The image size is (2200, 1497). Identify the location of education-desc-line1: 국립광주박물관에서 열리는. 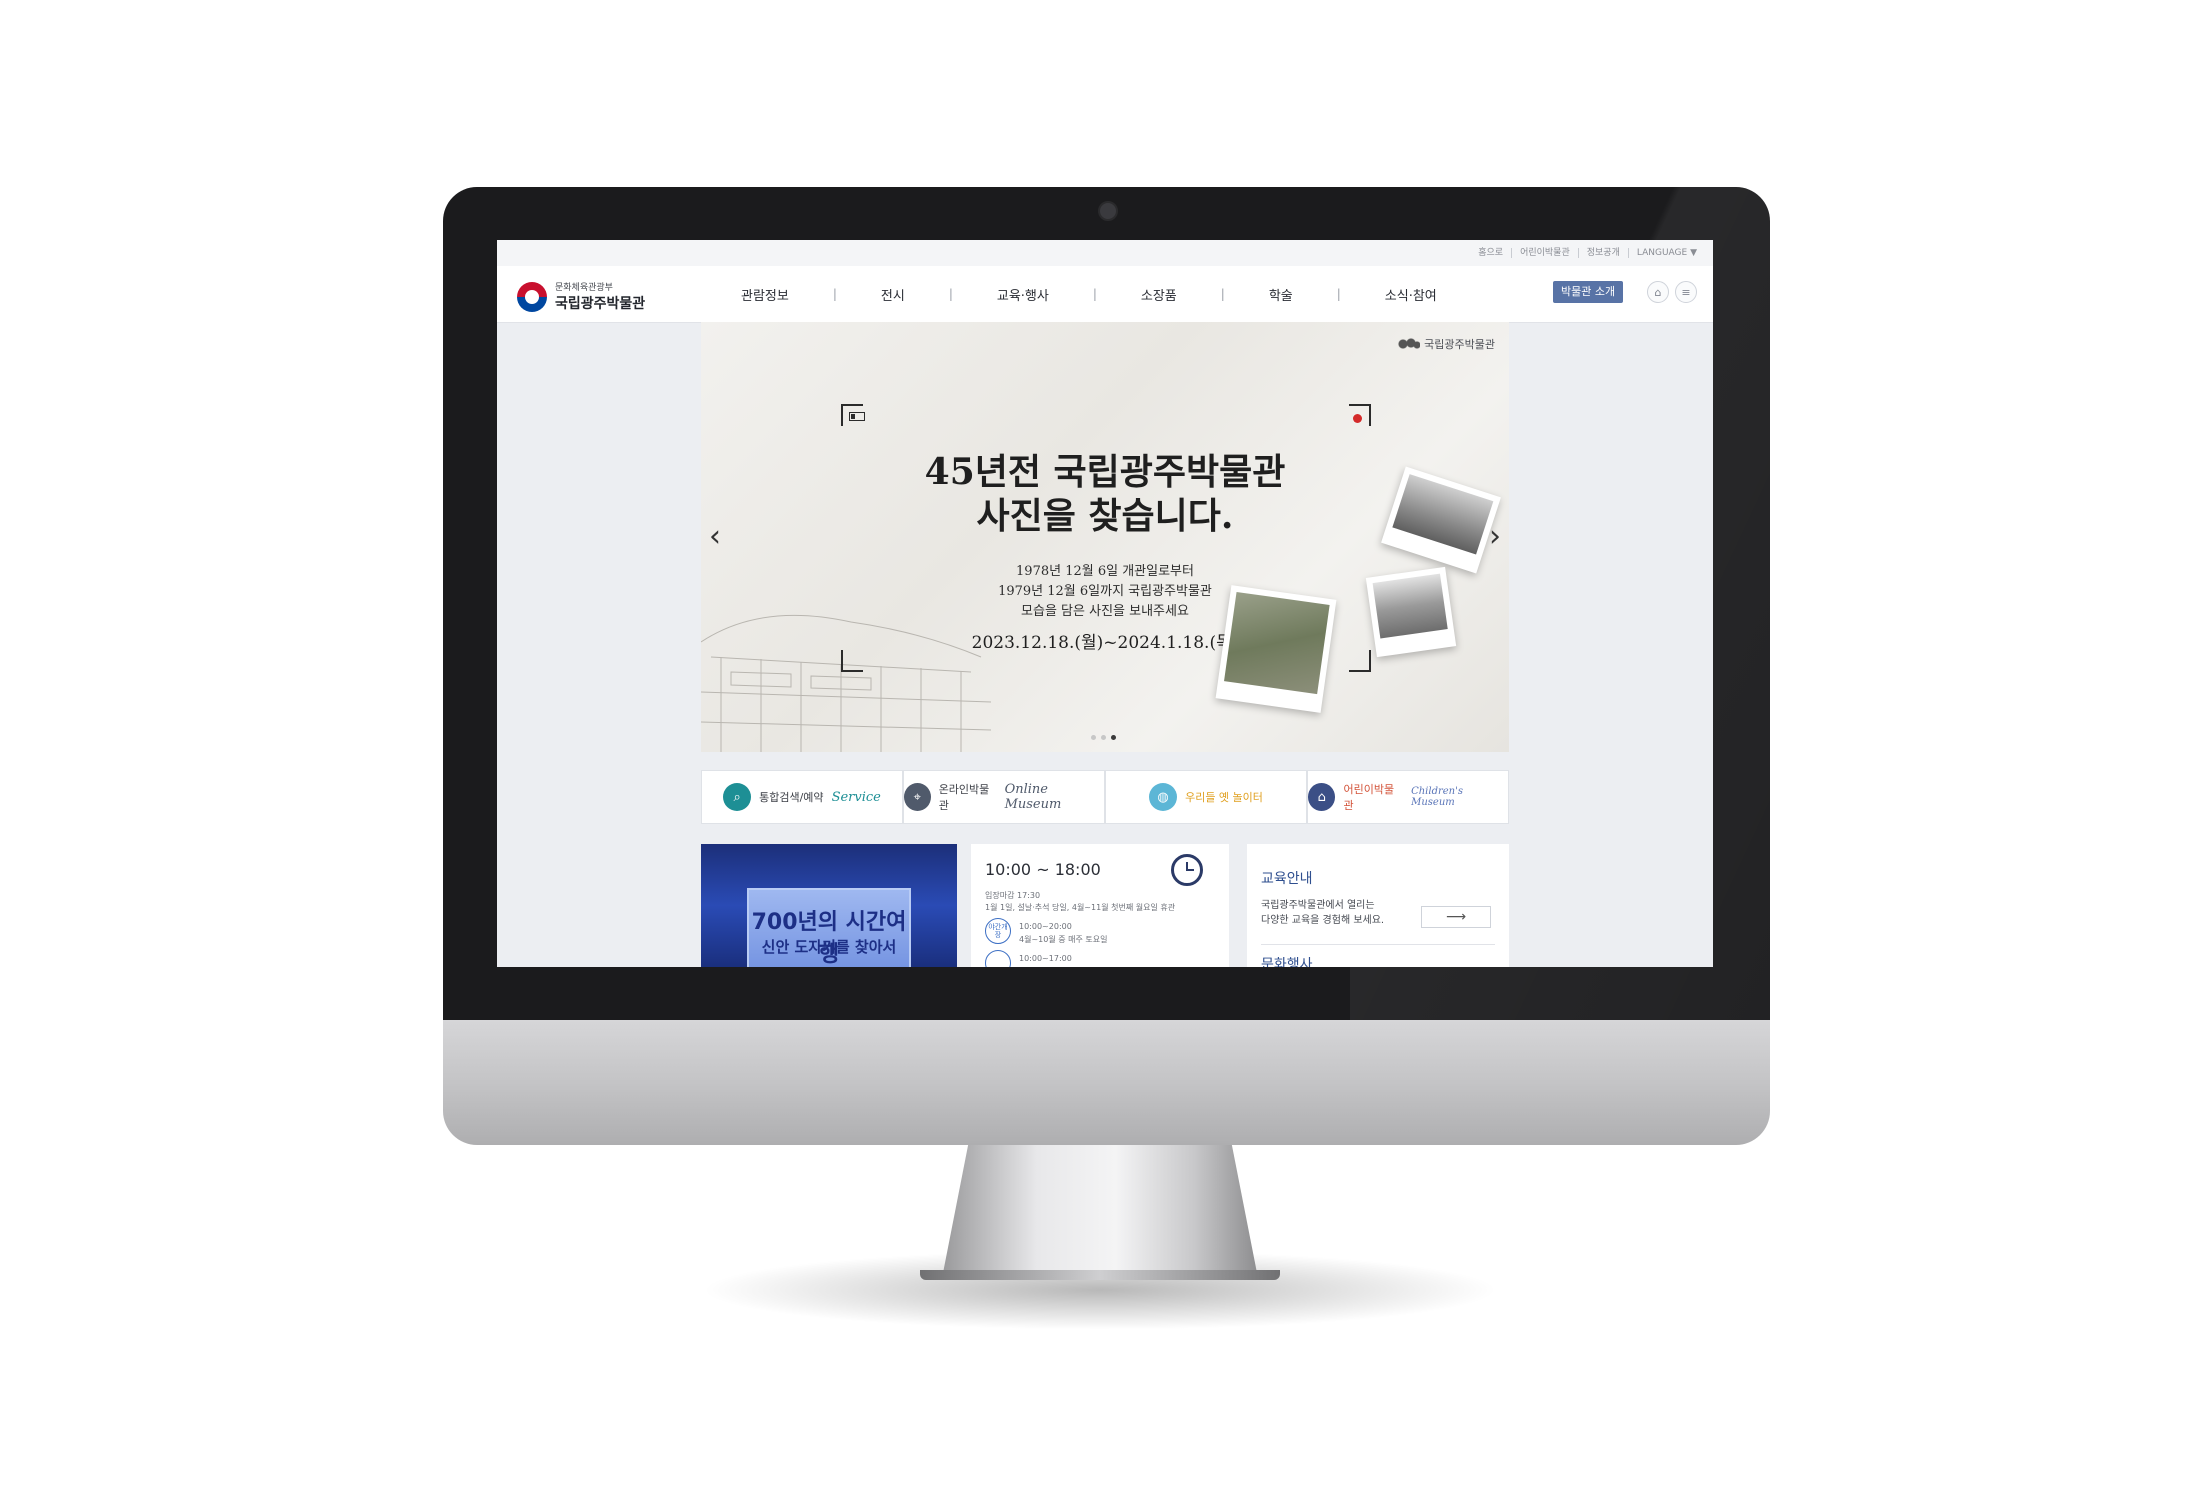
(1318, 905).